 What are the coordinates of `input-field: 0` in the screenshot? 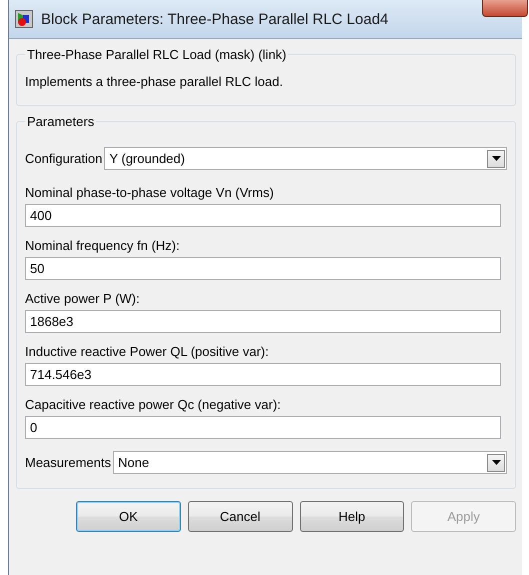 It's located at (263, 427).